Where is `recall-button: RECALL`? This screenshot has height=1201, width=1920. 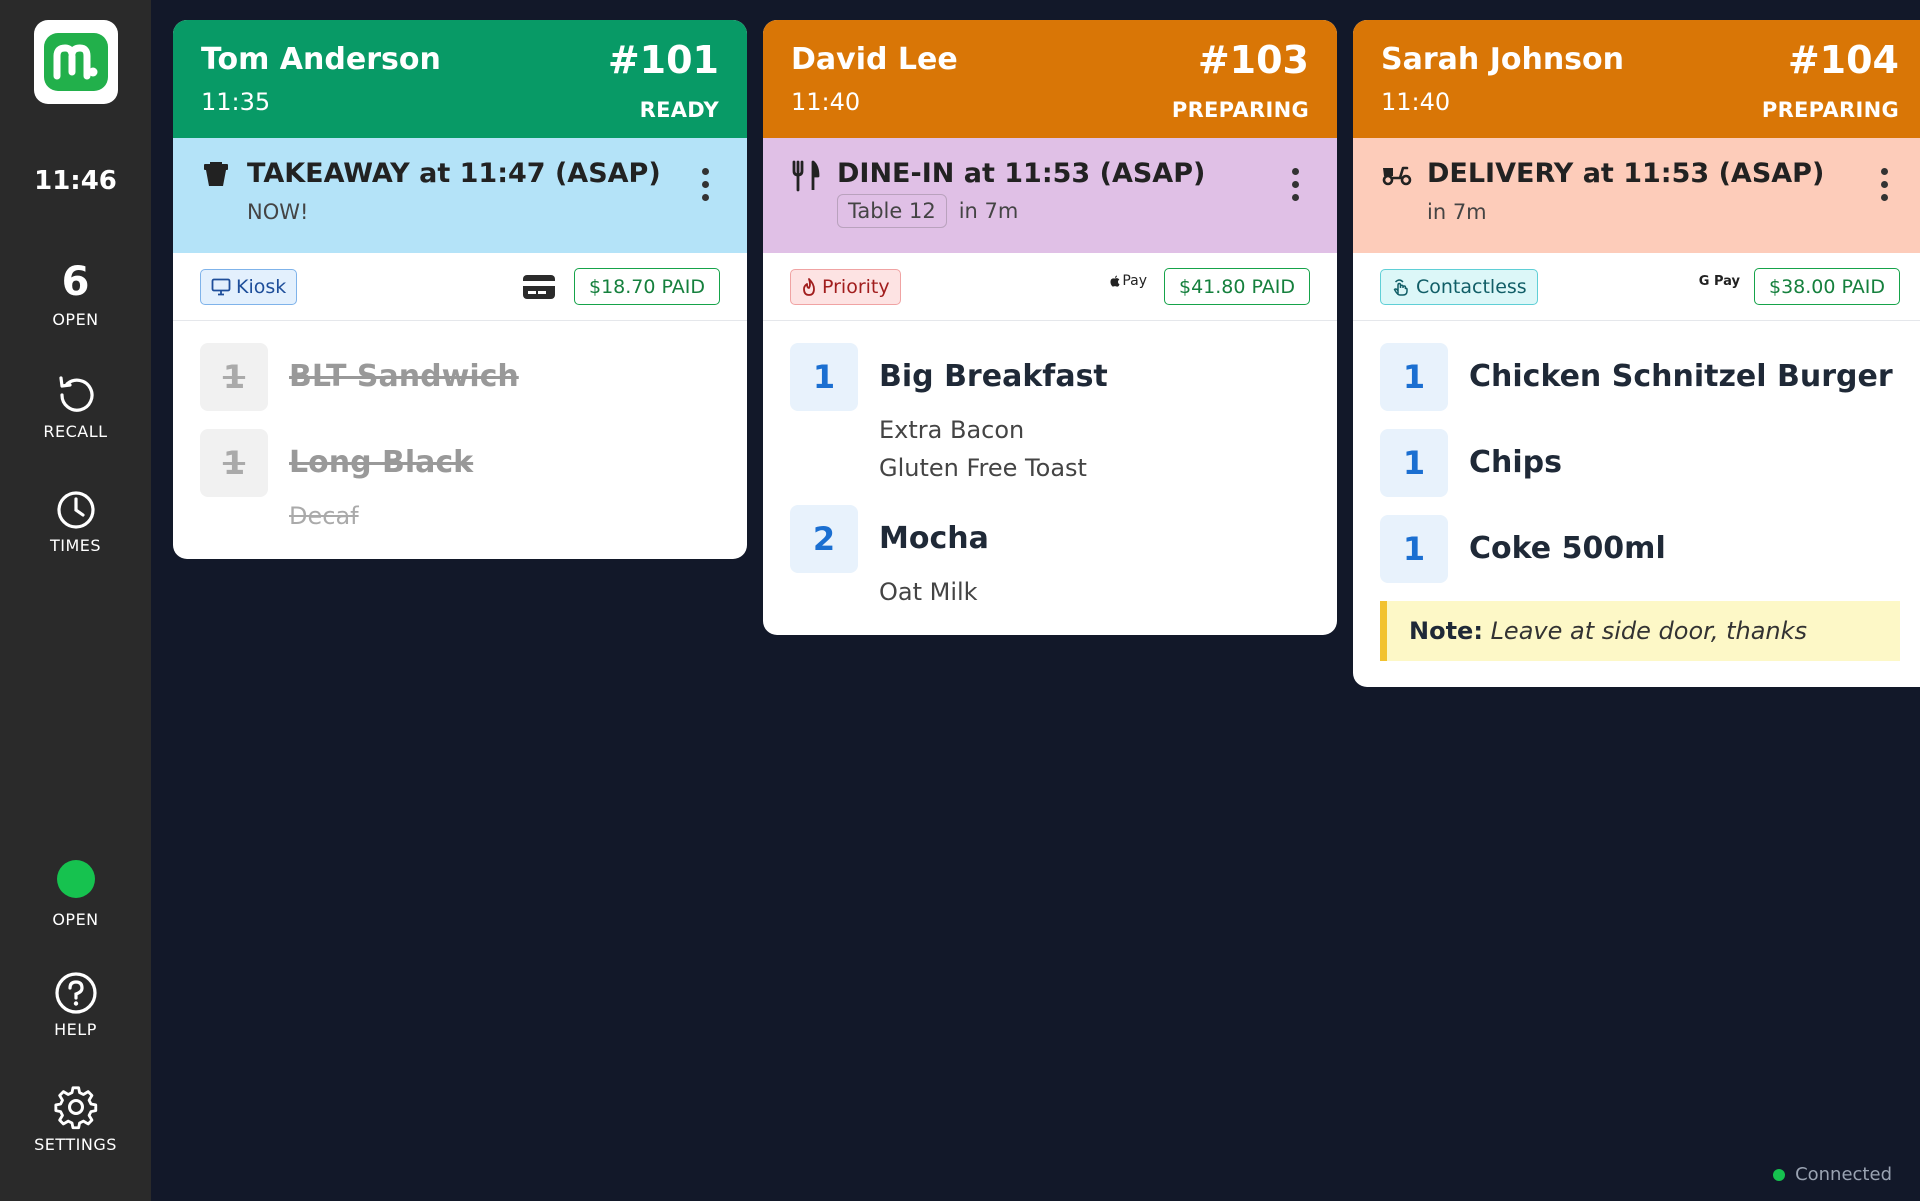
recall-button: RECALL is located at coordinates (75, 406).